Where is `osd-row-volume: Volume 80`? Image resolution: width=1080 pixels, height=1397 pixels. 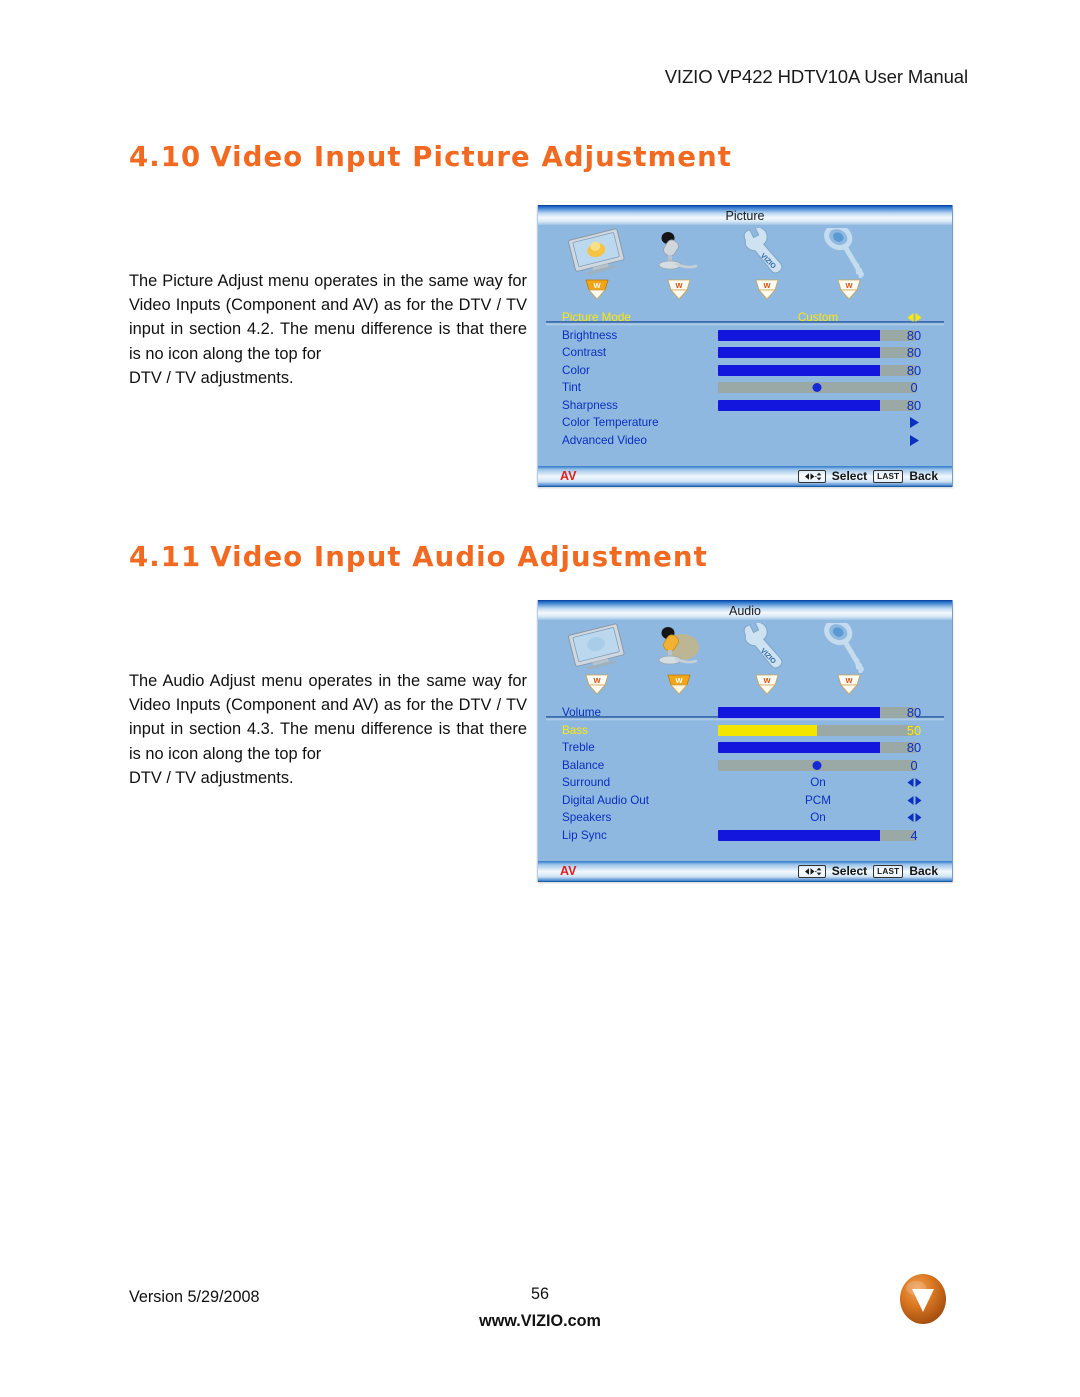 osd-row-volume: Volume 80 is located at coordinates (745, 713).